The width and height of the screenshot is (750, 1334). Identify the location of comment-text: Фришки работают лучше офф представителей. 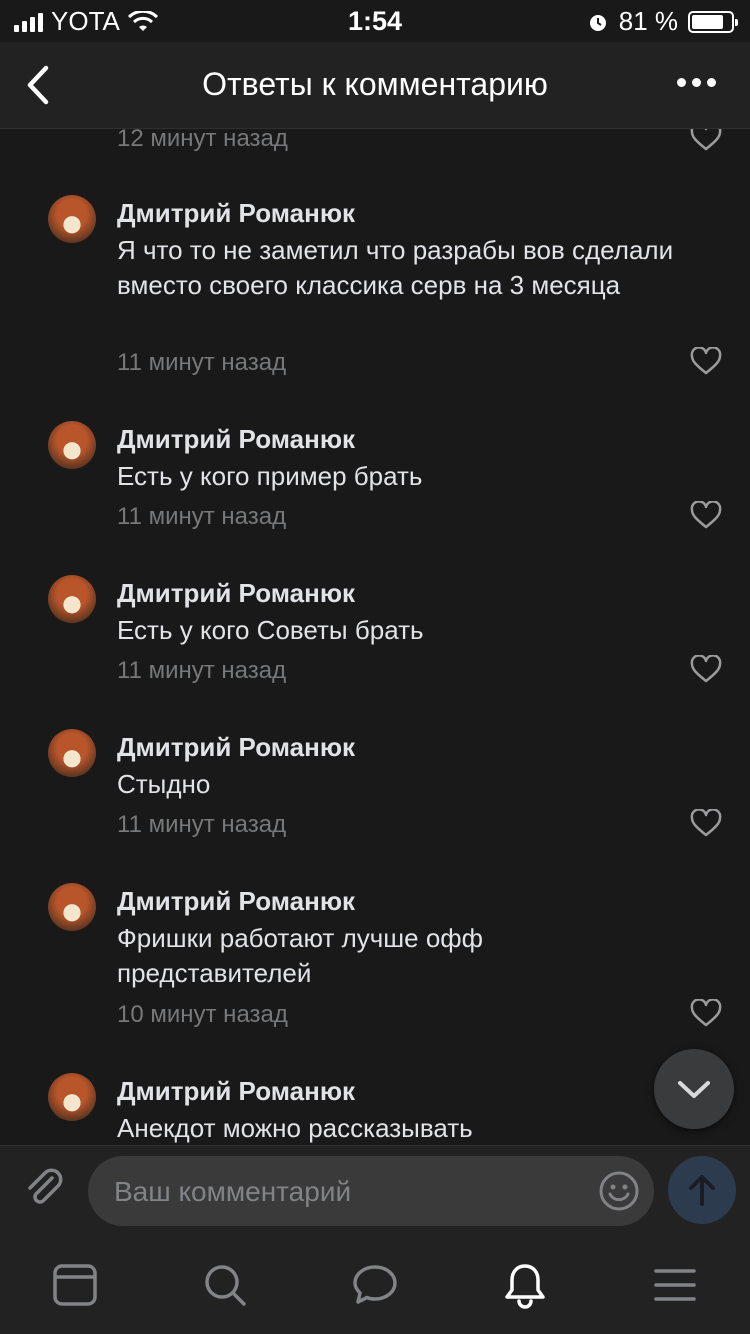
(300, 955).